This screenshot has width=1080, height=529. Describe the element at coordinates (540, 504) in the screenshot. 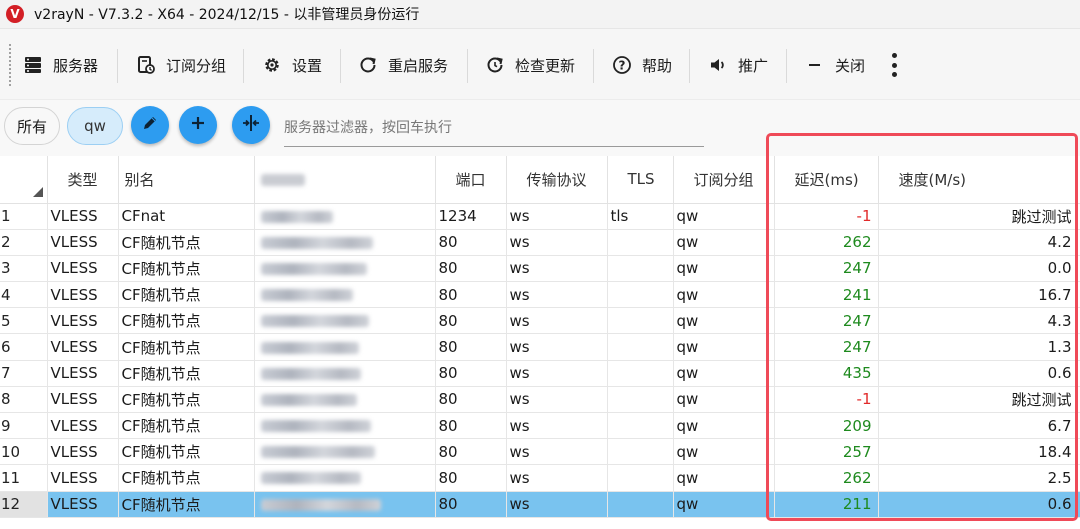

I see `table-row: 12 VLESS CF随机节点 80 ws qw 211 0.6` at that location.